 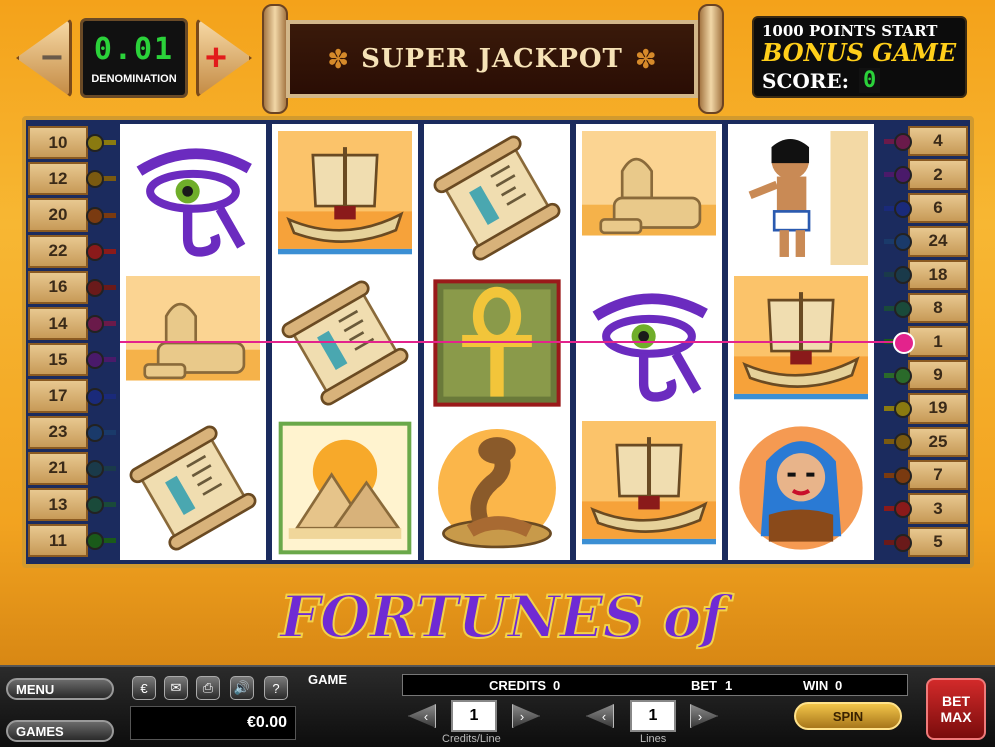 What do you see at coordinates (649, 197) in the screenshot?
I see `symbol-sphinx` at bounding box center [649, 197].